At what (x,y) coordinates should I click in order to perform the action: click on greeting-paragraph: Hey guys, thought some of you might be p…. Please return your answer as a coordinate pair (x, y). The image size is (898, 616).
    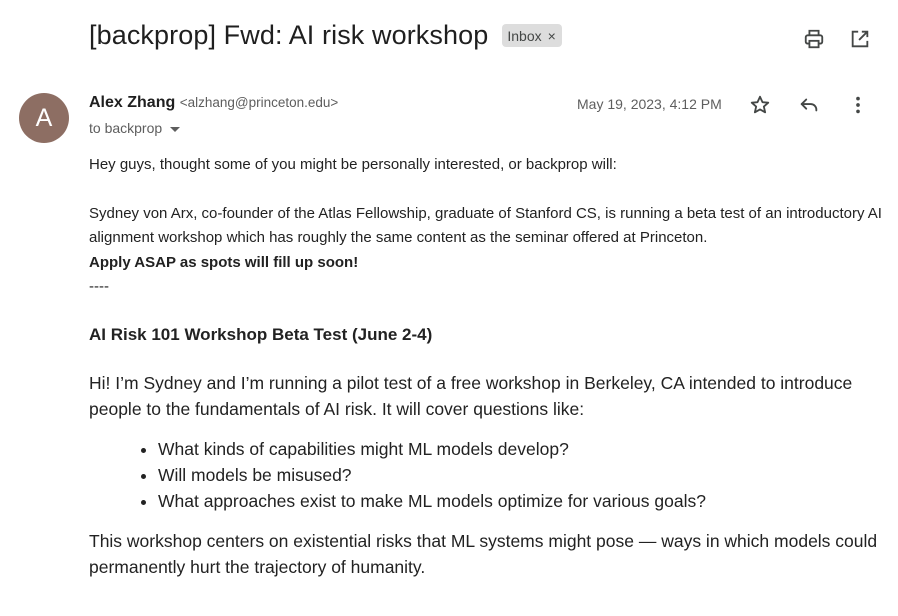
    Looking at the image, I should click on (353, 164).